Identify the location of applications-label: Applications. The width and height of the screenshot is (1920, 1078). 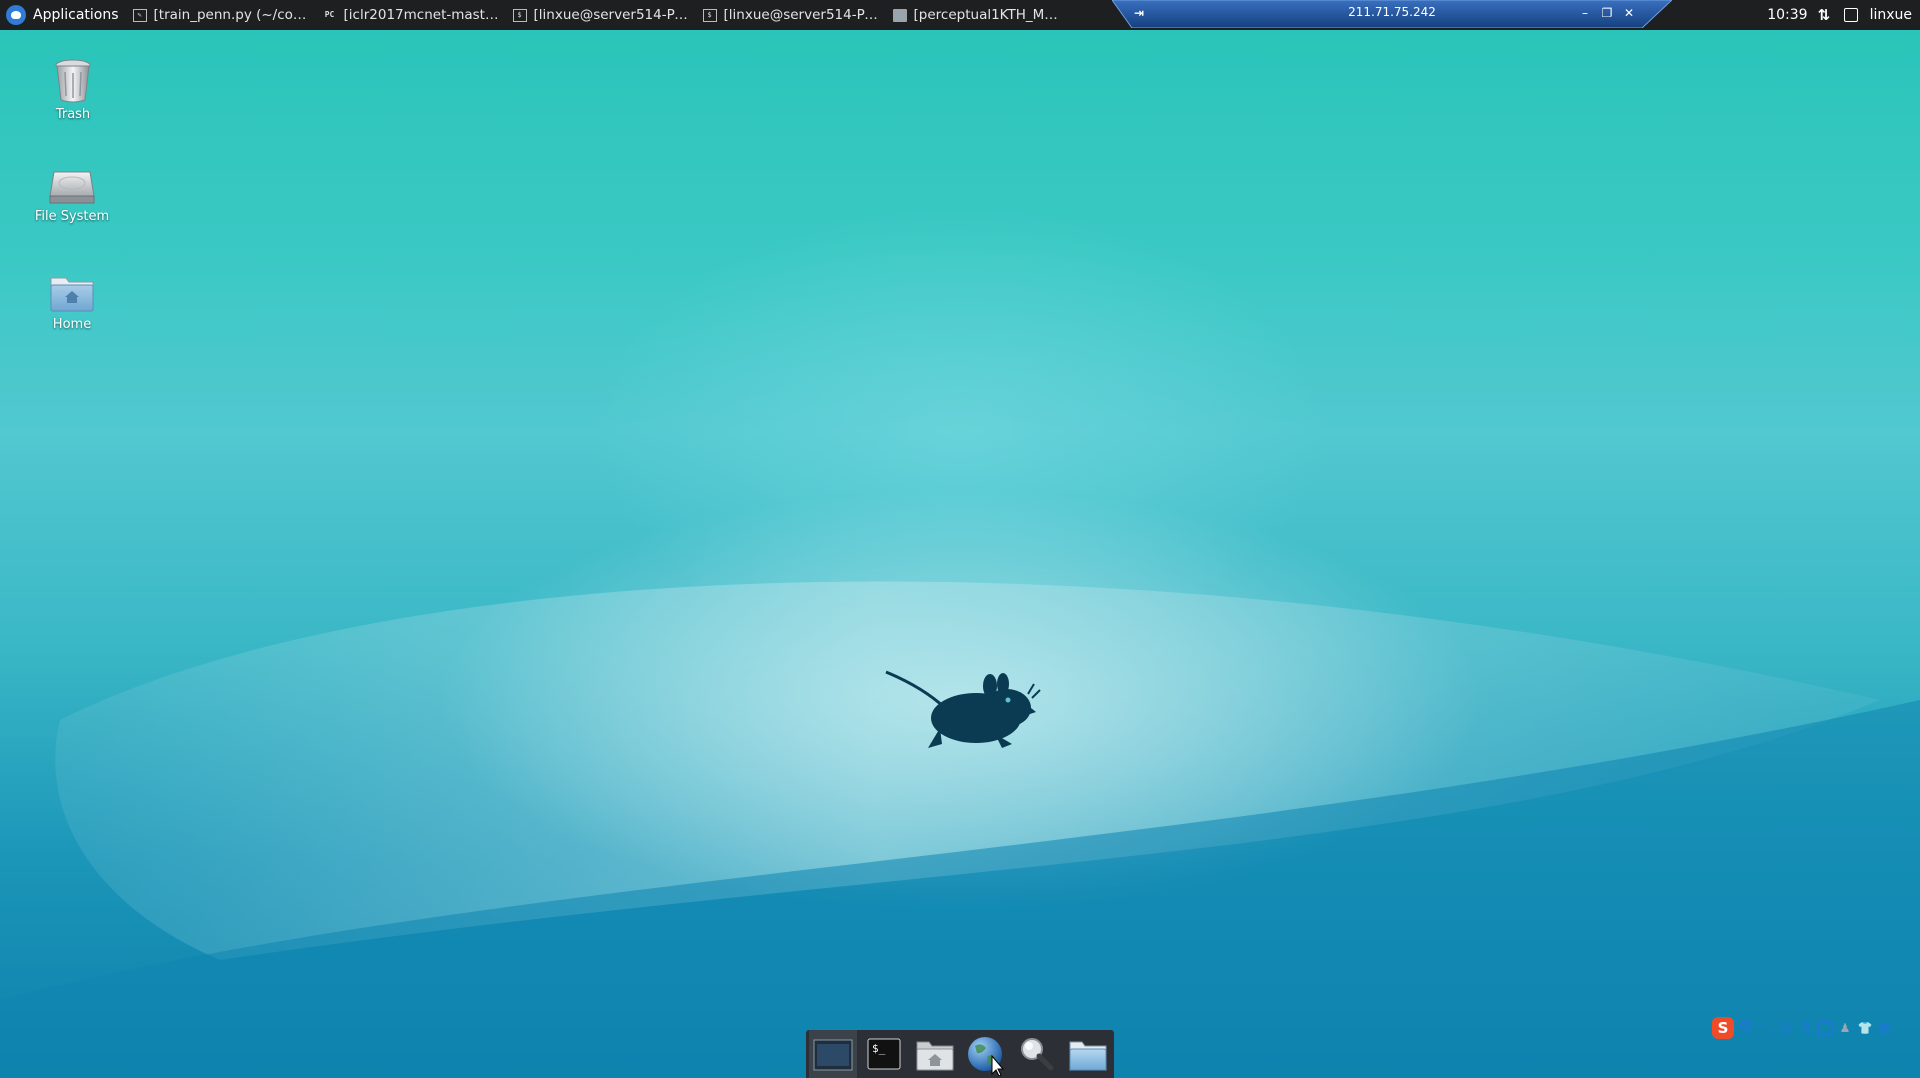
(76, 15).